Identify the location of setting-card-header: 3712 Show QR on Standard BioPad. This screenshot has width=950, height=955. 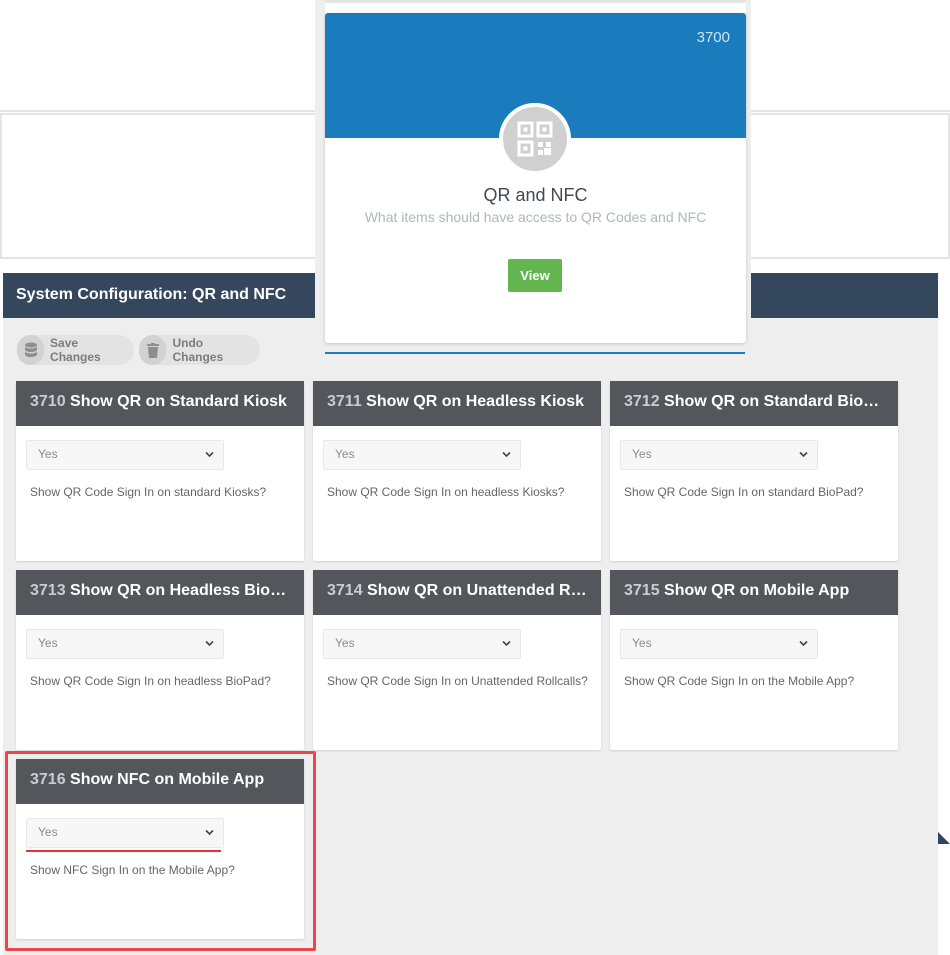
(754, 403).